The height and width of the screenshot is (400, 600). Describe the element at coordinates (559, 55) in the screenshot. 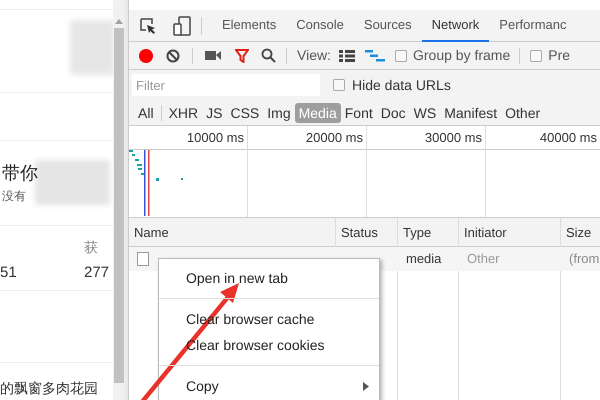

I see `option-label: Pre` at that location.